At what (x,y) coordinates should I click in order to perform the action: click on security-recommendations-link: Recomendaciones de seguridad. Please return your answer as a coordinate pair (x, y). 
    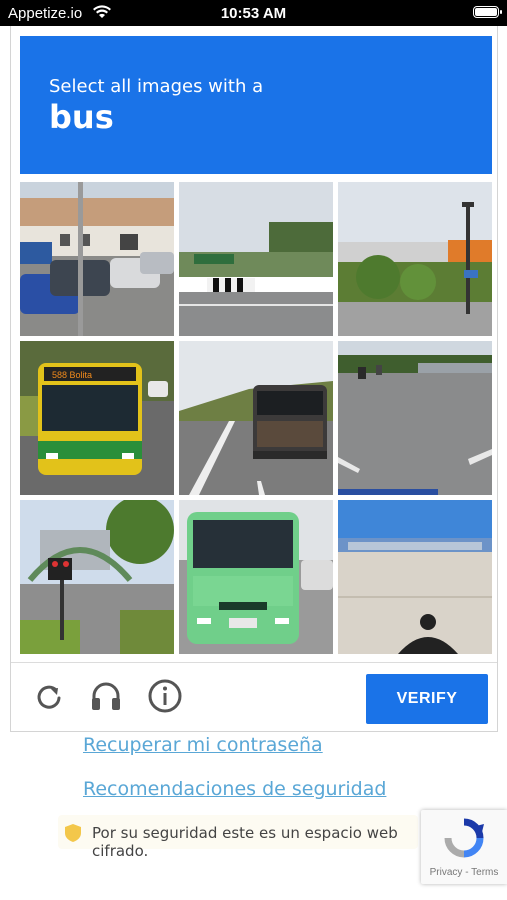
    Looking at the image, I should click on (234, 789).